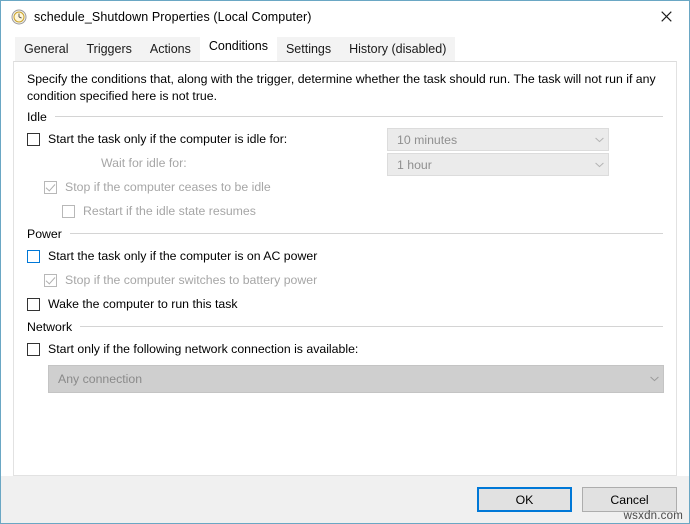 Image resolution: width=690 pixels, height=524 pixels. What do you see at coordinates (371, 326) in the screenshot?
I see `group-divider-network` at bounding box center [371, 326].